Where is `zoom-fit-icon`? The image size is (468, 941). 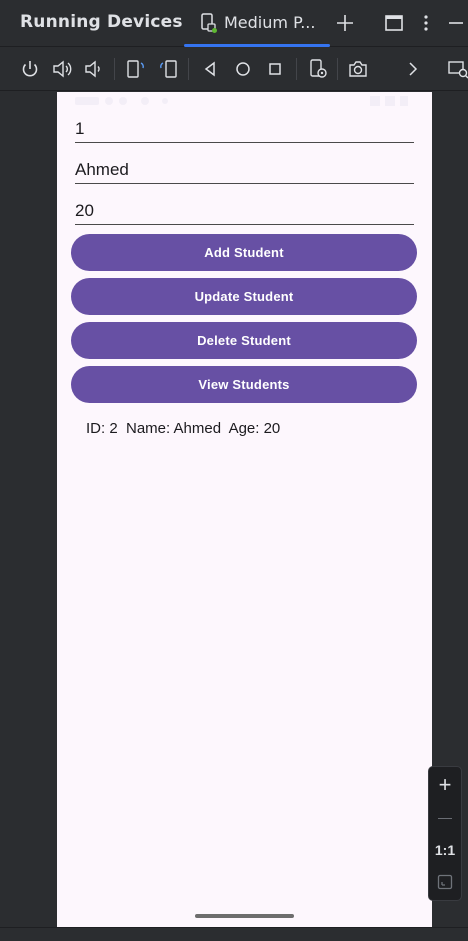
zoom-fit-icon is located at coordinates (445, 883).